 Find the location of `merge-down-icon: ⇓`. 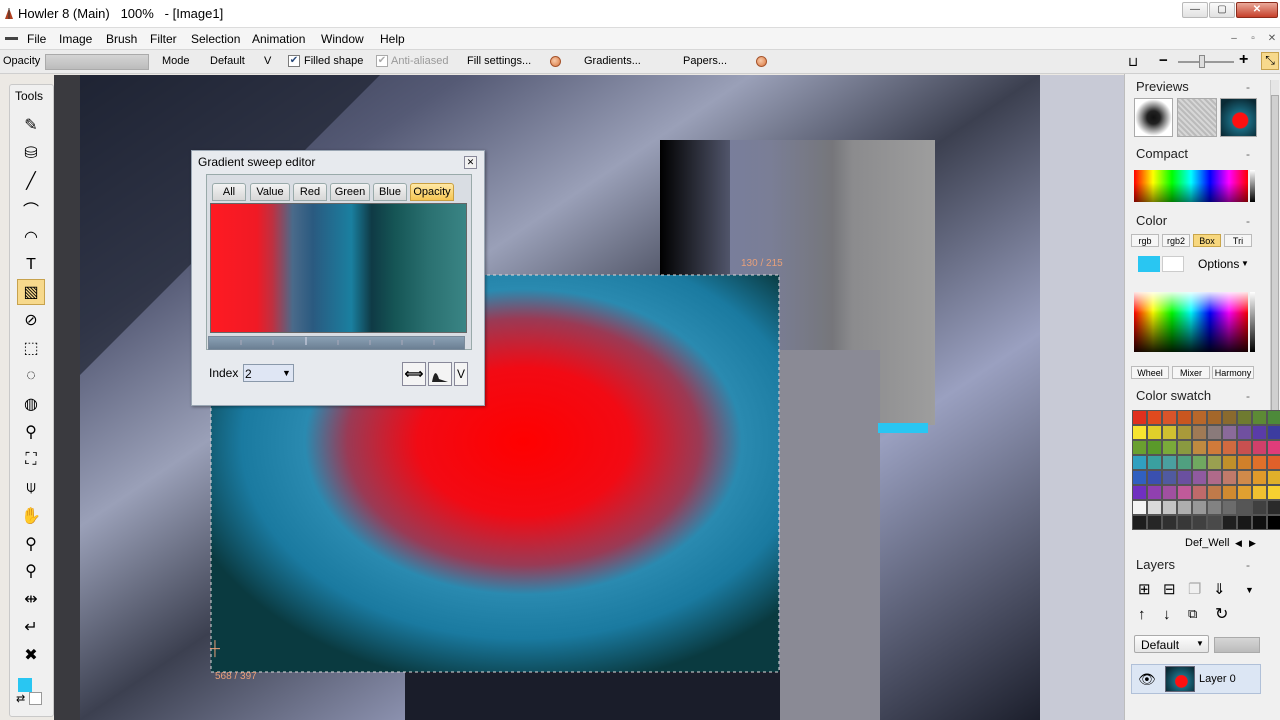

merge-down-icon: ⇓ is located at coordinates (1219, 589).